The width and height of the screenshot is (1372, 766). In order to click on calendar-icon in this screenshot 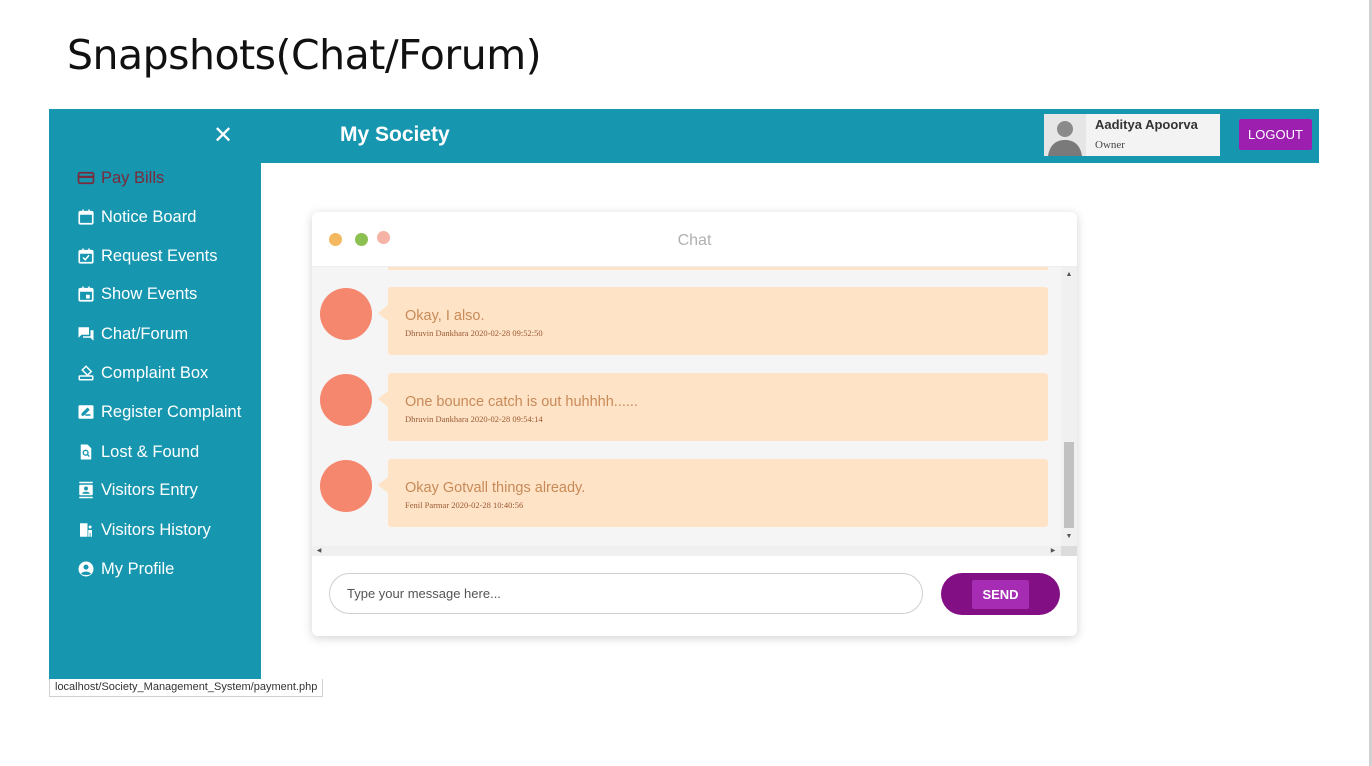, I will do `click(86, 217)`.